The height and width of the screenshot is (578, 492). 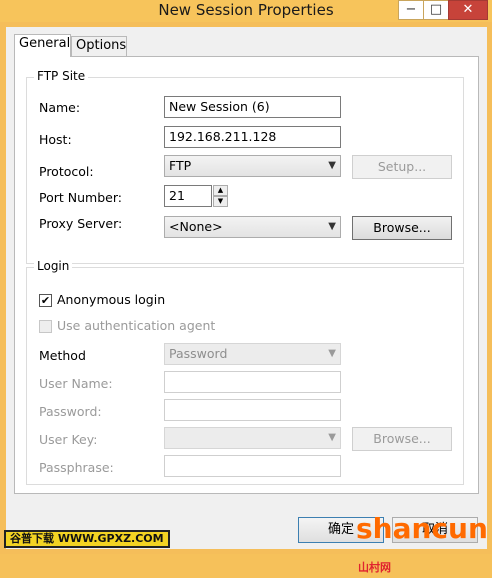 What do you see at coordinates (198, 353) in the screenshot?
I see `method-value: Password` at bounding box center [198, 353].